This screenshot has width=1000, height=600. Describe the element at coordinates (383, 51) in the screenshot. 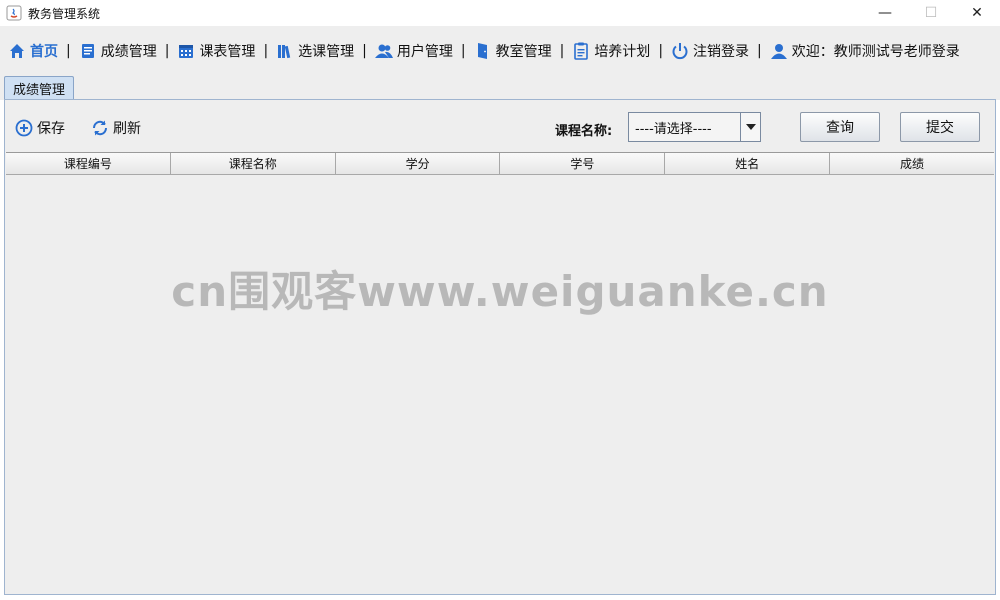

I see `users-icon` at that location.